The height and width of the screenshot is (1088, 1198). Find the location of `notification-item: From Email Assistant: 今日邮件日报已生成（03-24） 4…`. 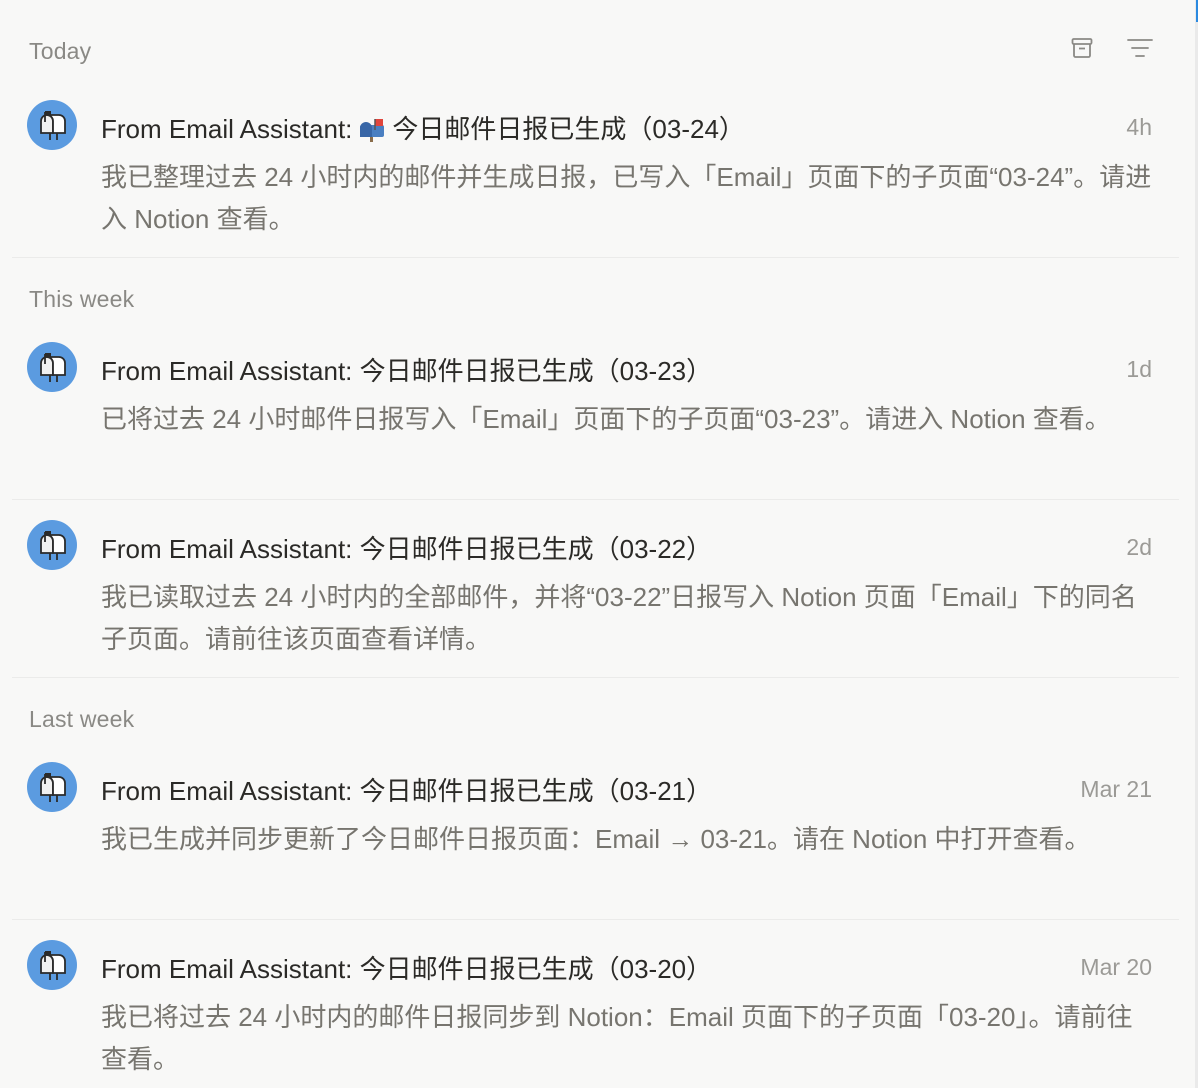

notification-item: From Email Assistant: 今日邮件日报已生成（03-24） 4… is located at coordinates (595, 175).